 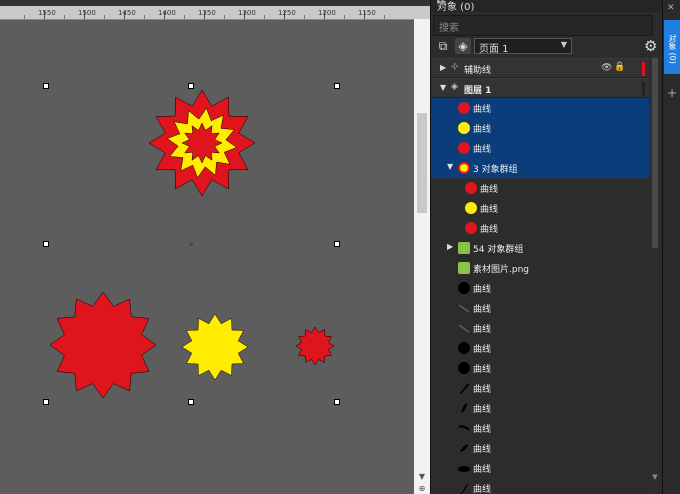 I want to click on yellow-star, so click(x=215, y=347).